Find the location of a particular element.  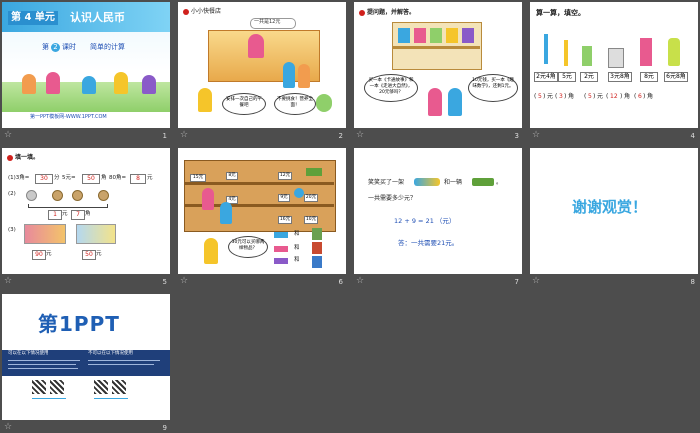

equation-text: 12 + 9 = 21 （元） is located at coordinates (425, 221).